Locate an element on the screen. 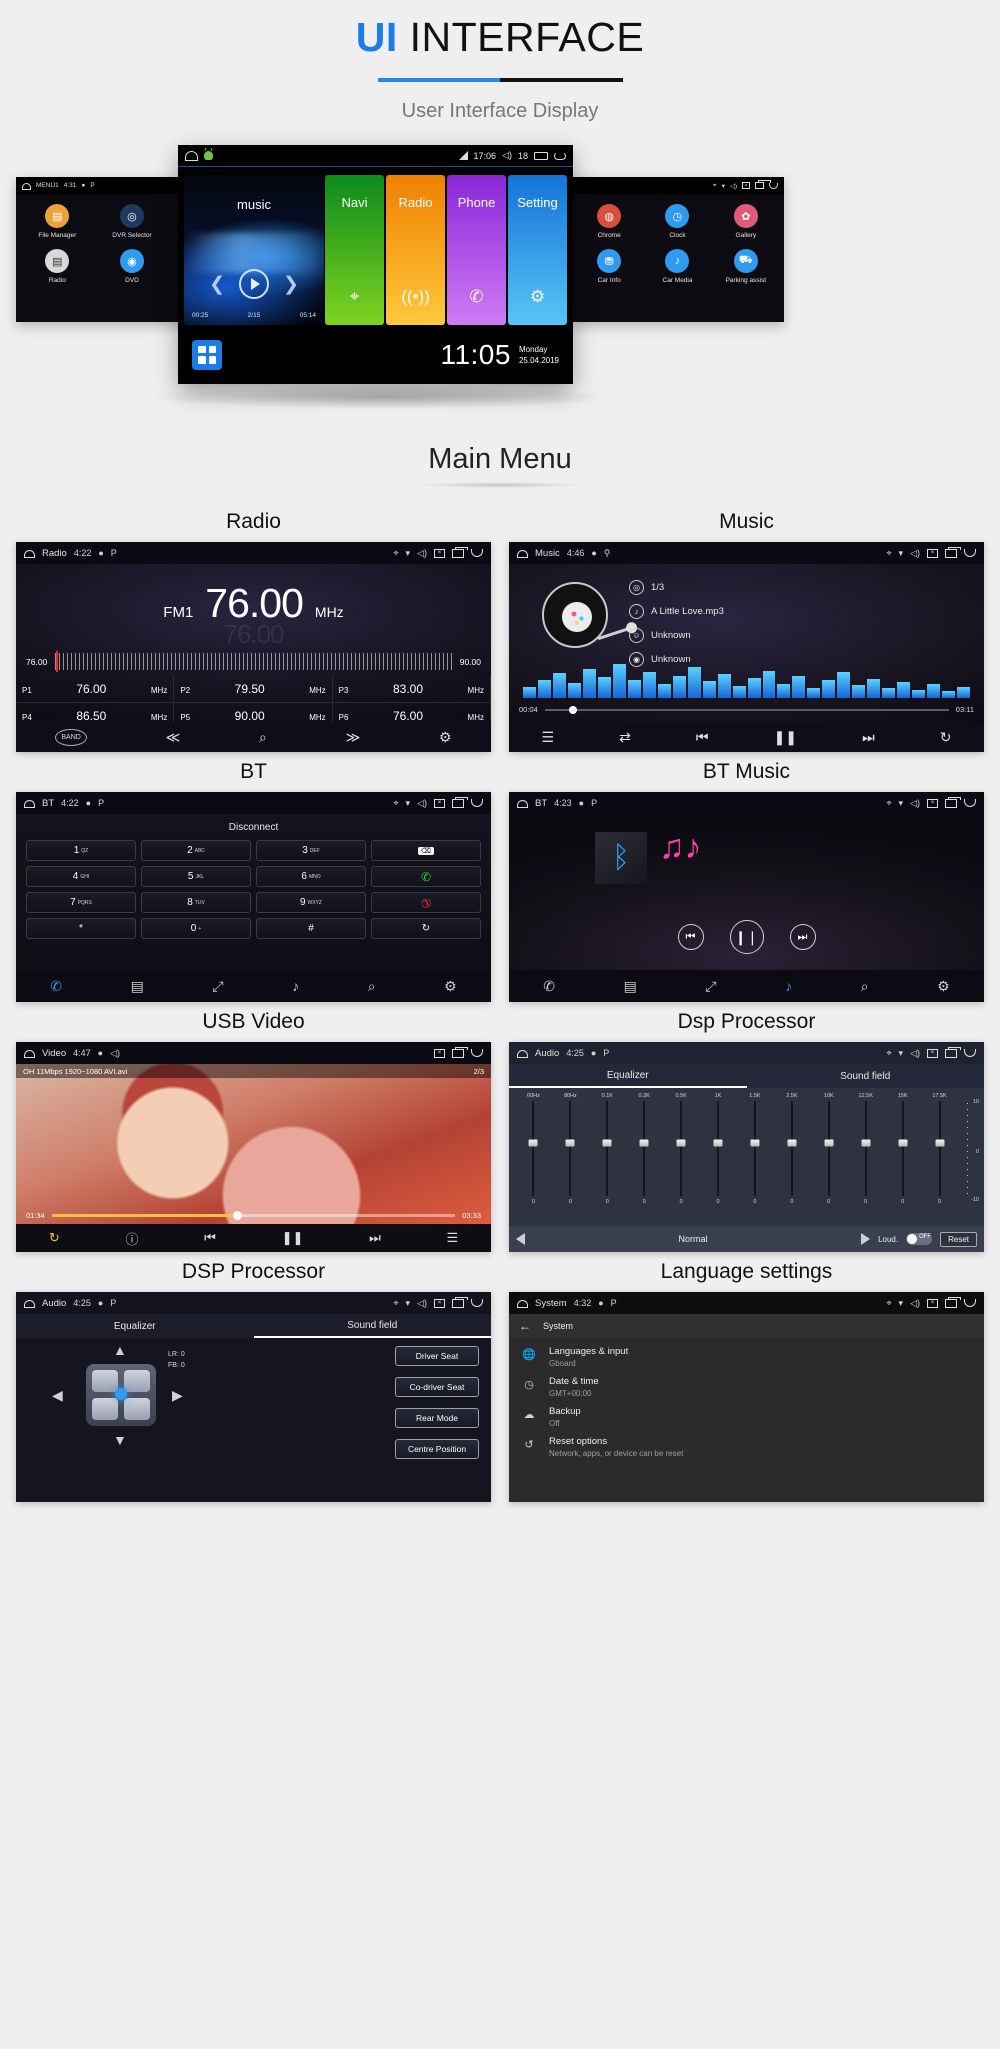 The height and width of the screenshot is (2049, 1000). button-rear-mode: Rear Mode is located at coordinates (437, 1418).